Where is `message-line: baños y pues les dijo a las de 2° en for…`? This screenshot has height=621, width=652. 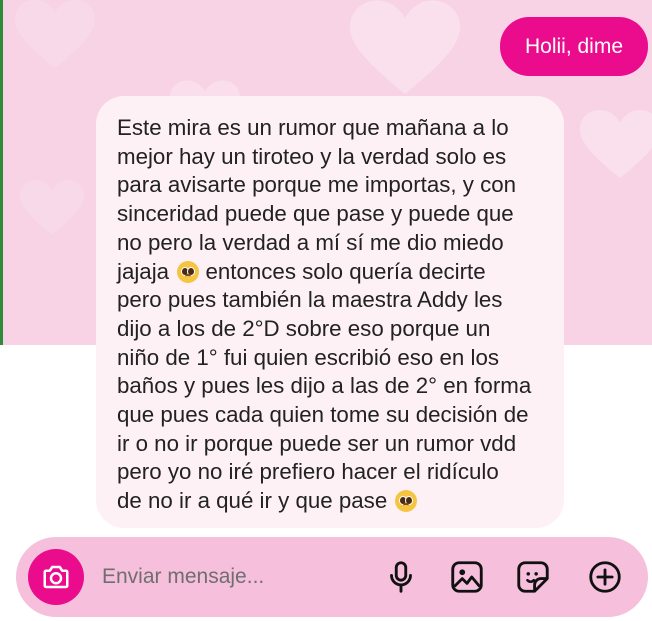 message-line: baños y pues les dijo a las de 2° en for… is located at coordinates (324, 386).